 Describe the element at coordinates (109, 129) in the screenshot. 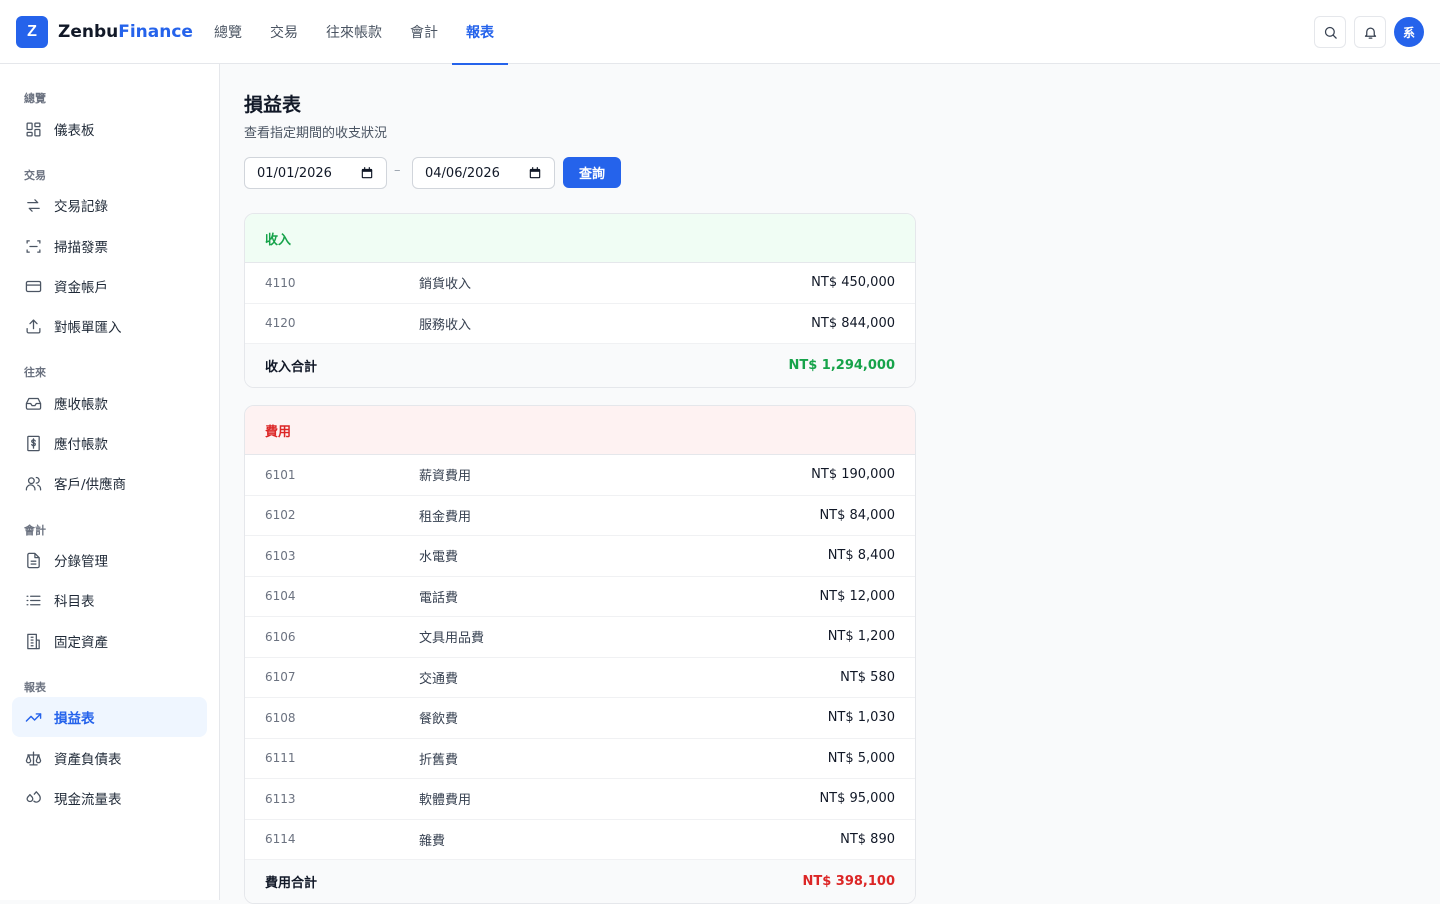

I see `sidebar-item-dashboard: 儀表板` at that location.